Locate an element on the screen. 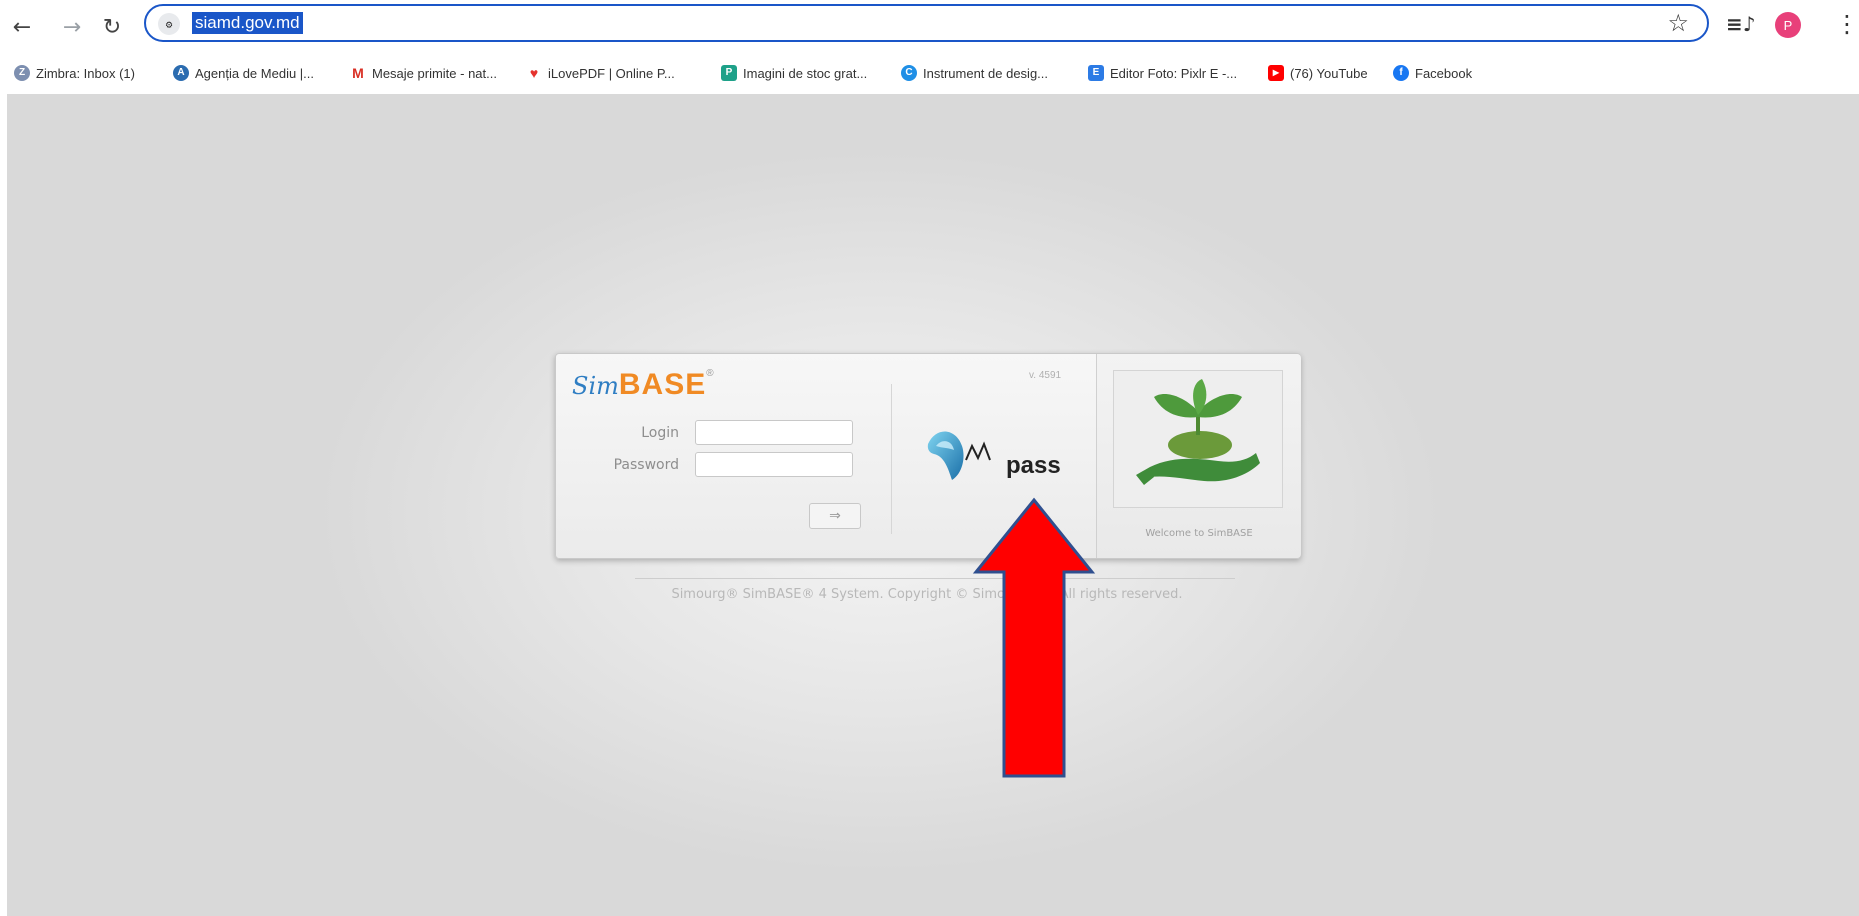  browser-toolbar: ← → ↻ ⚙ siamd.gov.md ☆ ≡♪ P ⋮ is located at coordinates (929, 27).